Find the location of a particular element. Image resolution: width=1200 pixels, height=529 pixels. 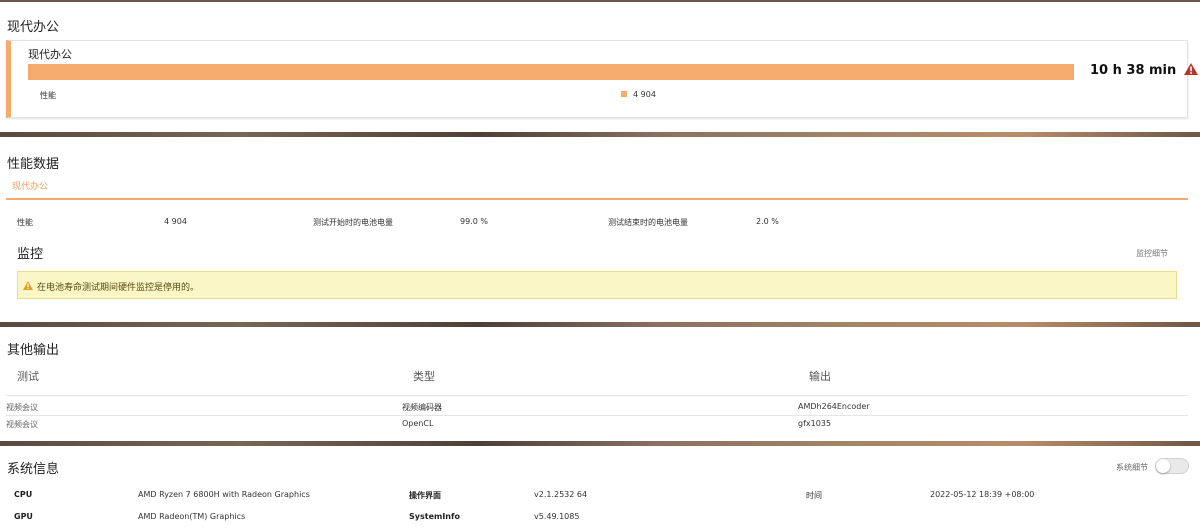

result-card: 现代办公 10 h 38 min 性能 4 904 is located at coordinates (602, 79).